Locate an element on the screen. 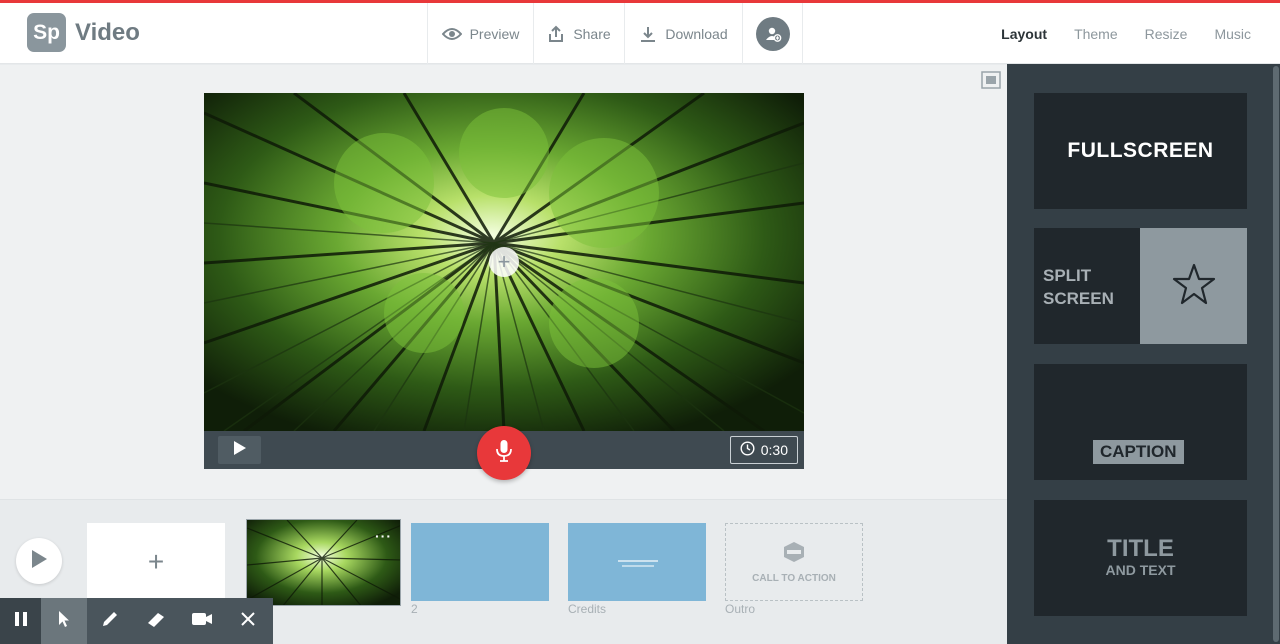  slide-caption-credits: Credits is located at coordinates (587, 609).